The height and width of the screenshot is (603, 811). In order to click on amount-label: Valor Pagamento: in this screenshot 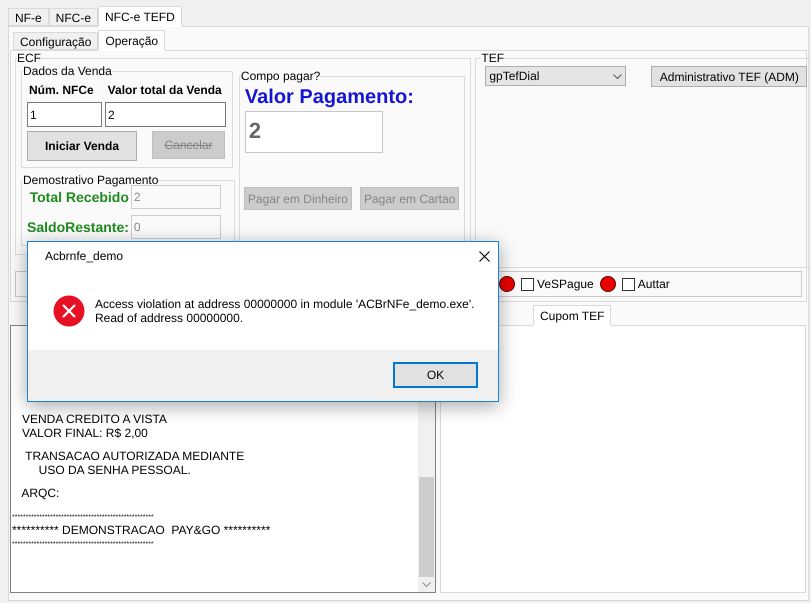, I will do `click(329, 97)`.